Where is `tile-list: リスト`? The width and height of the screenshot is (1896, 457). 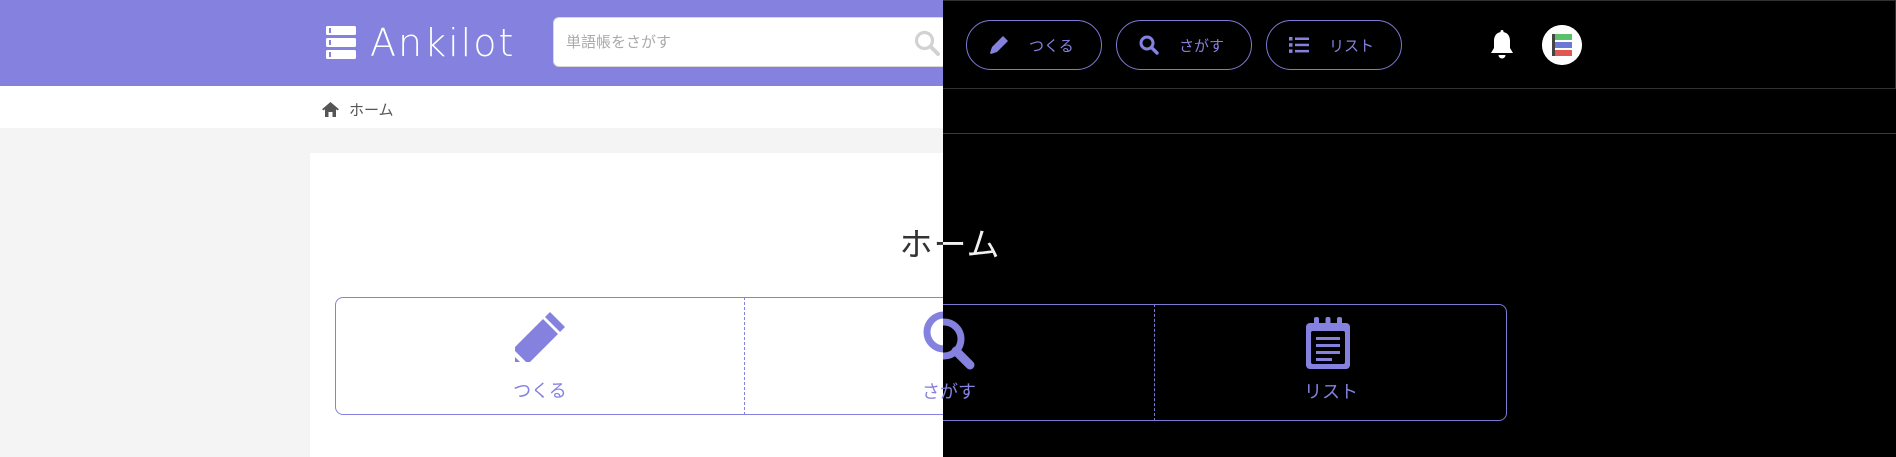 tile-list: リスト is located at coordinates (1331, 362).